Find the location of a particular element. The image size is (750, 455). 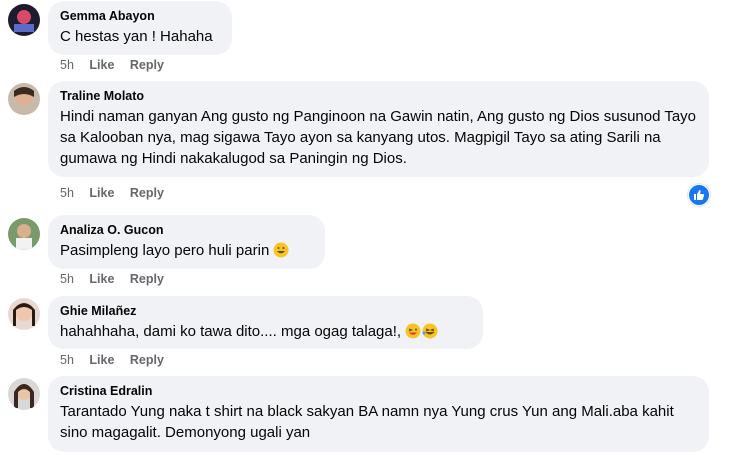

comment-text: Pasimpleng layo pero huli parin is located at coordinates (186, 252).